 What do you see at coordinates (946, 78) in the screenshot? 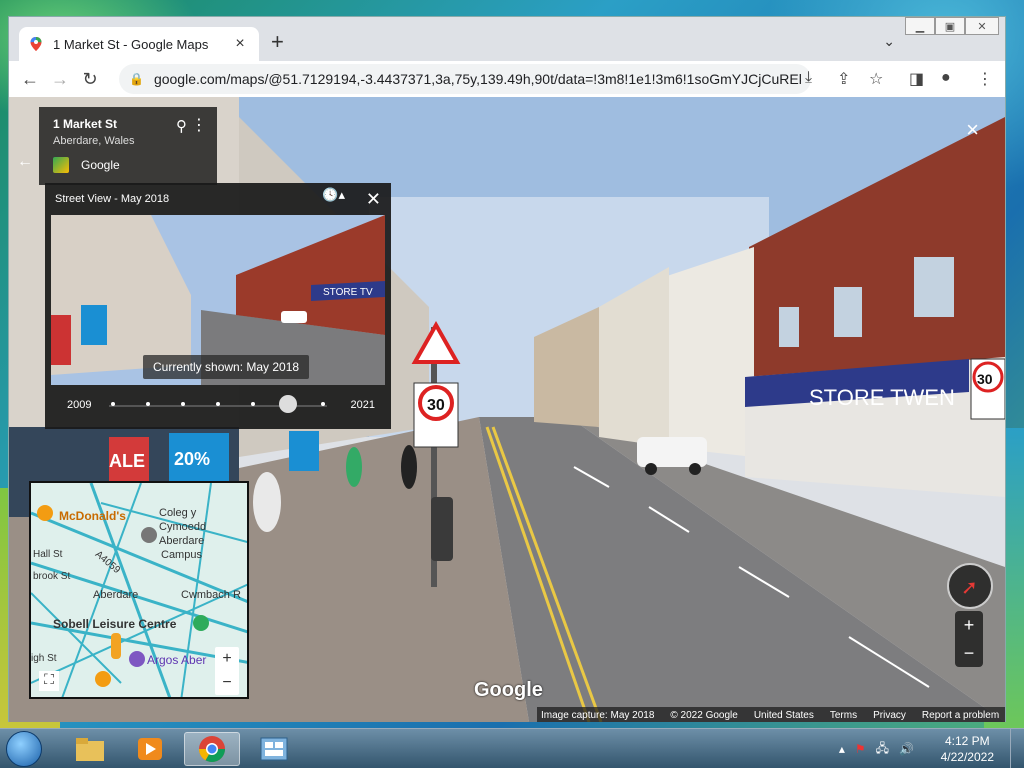
I see `profile-avatar-icon: ●` at bounding box center [946, 78].